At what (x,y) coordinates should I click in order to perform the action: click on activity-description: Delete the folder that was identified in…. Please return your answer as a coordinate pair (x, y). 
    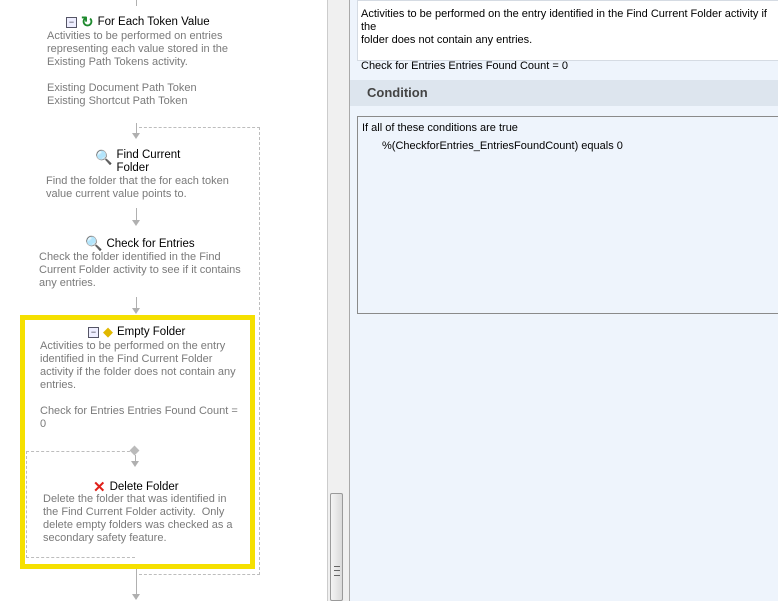
    Looking at the image, I should click on (138, 518).